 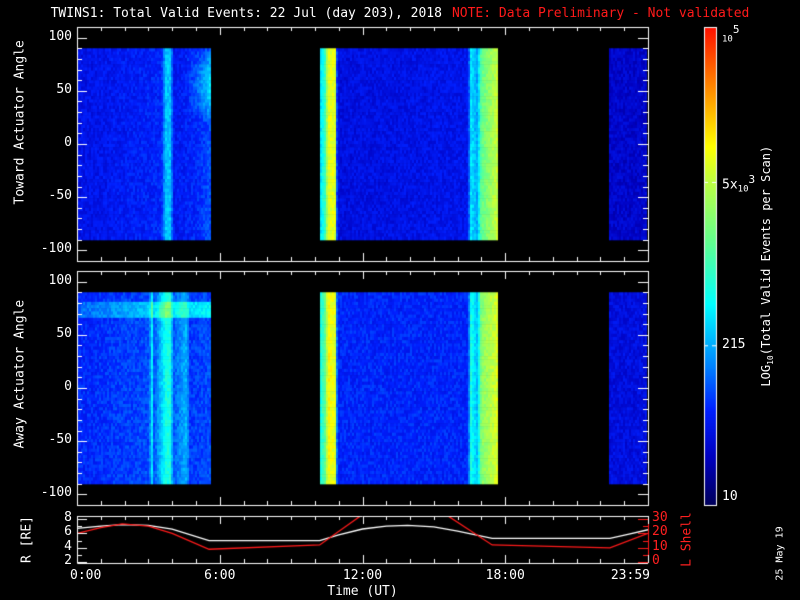 What do you see at coordinates (687, 539) in the screenshot?
I see `lshell-ylabel: L Shell` at bounding box center [687, 539].